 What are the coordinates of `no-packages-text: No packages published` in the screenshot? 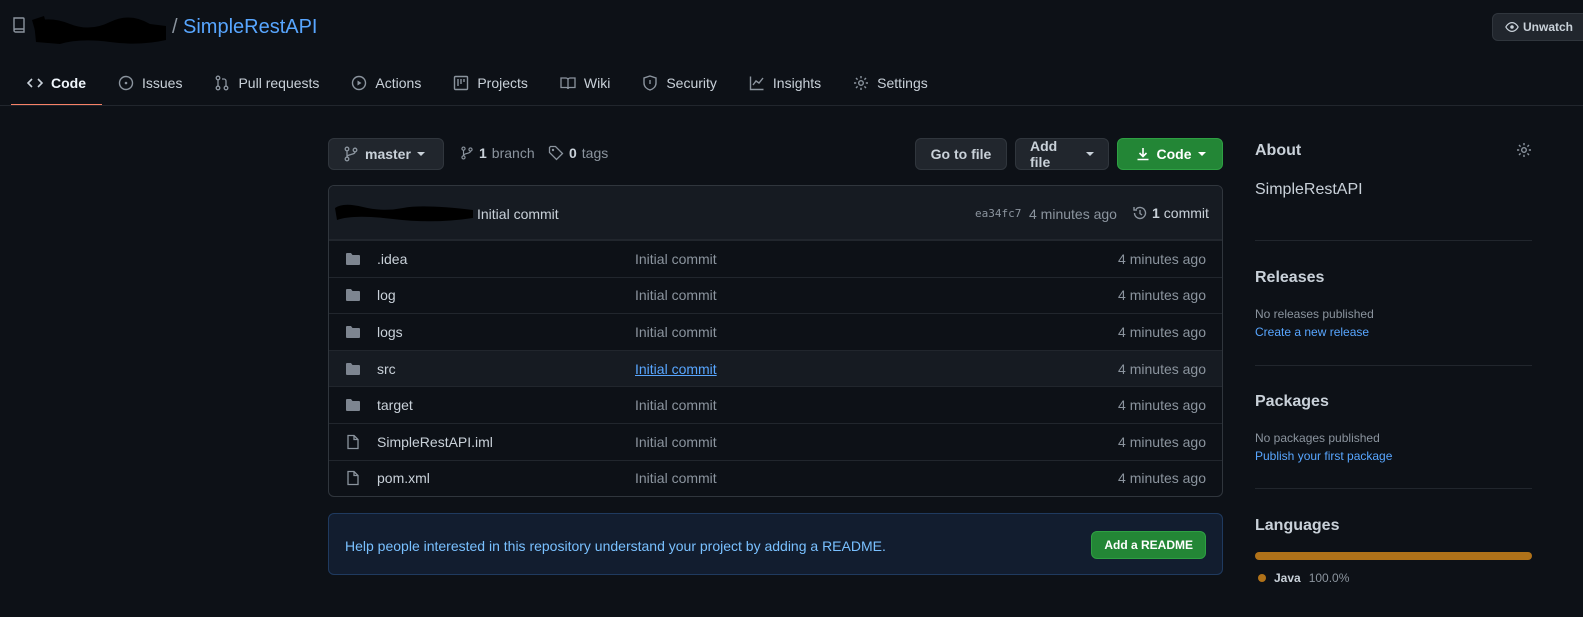 It's located at (1317, 438).